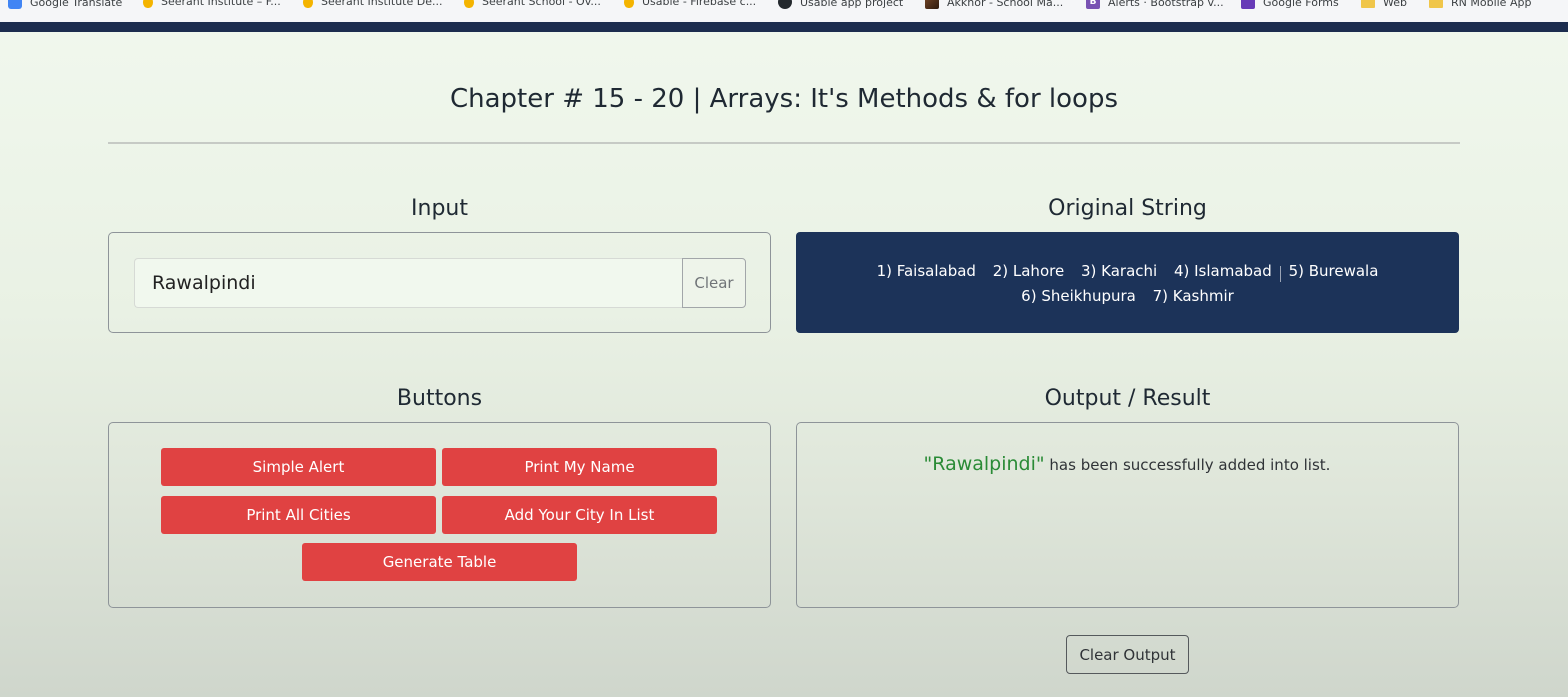  What do you see at coordinates (1333, 271) in the screenshot?
I see `city-item: 5) Burewala` at bounding box center [1333, 271].